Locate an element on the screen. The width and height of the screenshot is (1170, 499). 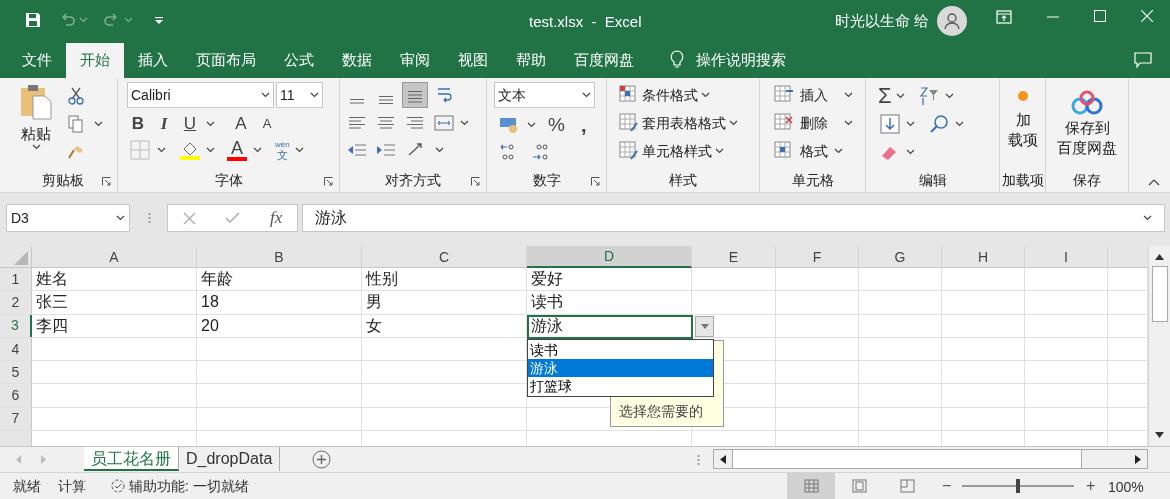
ribbon-tab: 插入 is located at coordinates (153, 60).